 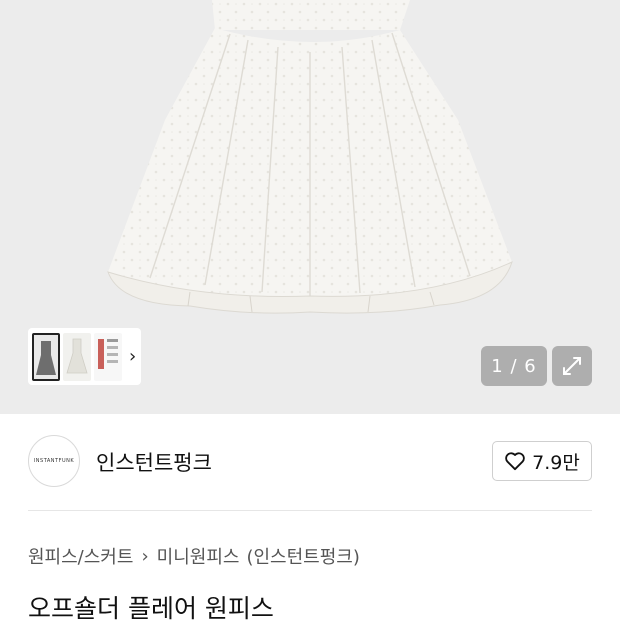 What do you see at coordinates (514, 366) in the screenshot?
I see `image-counter: 1 / 6` at bounding box center [514, 366].